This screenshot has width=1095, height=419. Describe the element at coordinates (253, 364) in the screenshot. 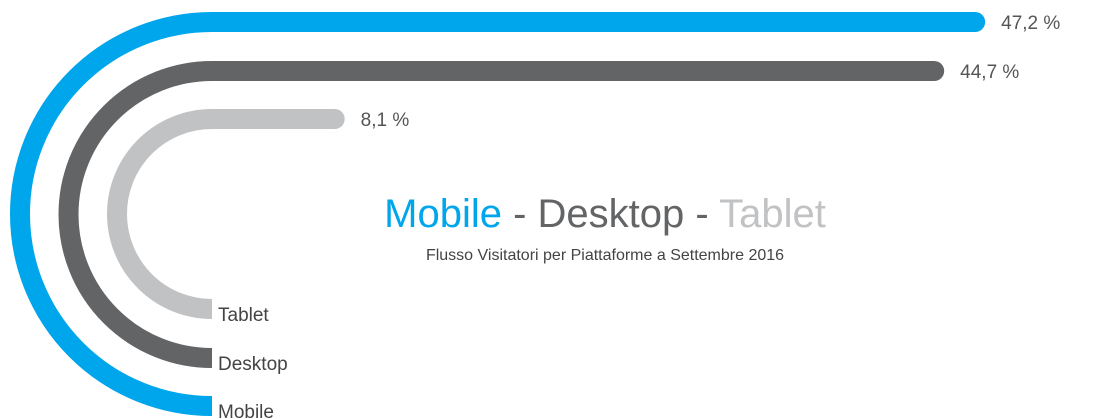

I see `category-label-desktop: Desktop` at that location.